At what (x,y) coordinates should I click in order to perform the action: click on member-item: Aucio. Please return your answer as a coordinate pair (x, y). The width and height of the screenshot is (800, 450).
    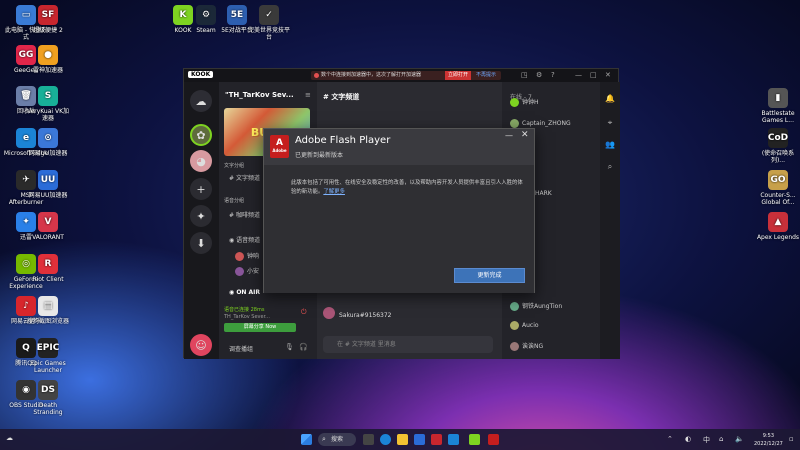
    Looking at the image, I should click on (524, 325).